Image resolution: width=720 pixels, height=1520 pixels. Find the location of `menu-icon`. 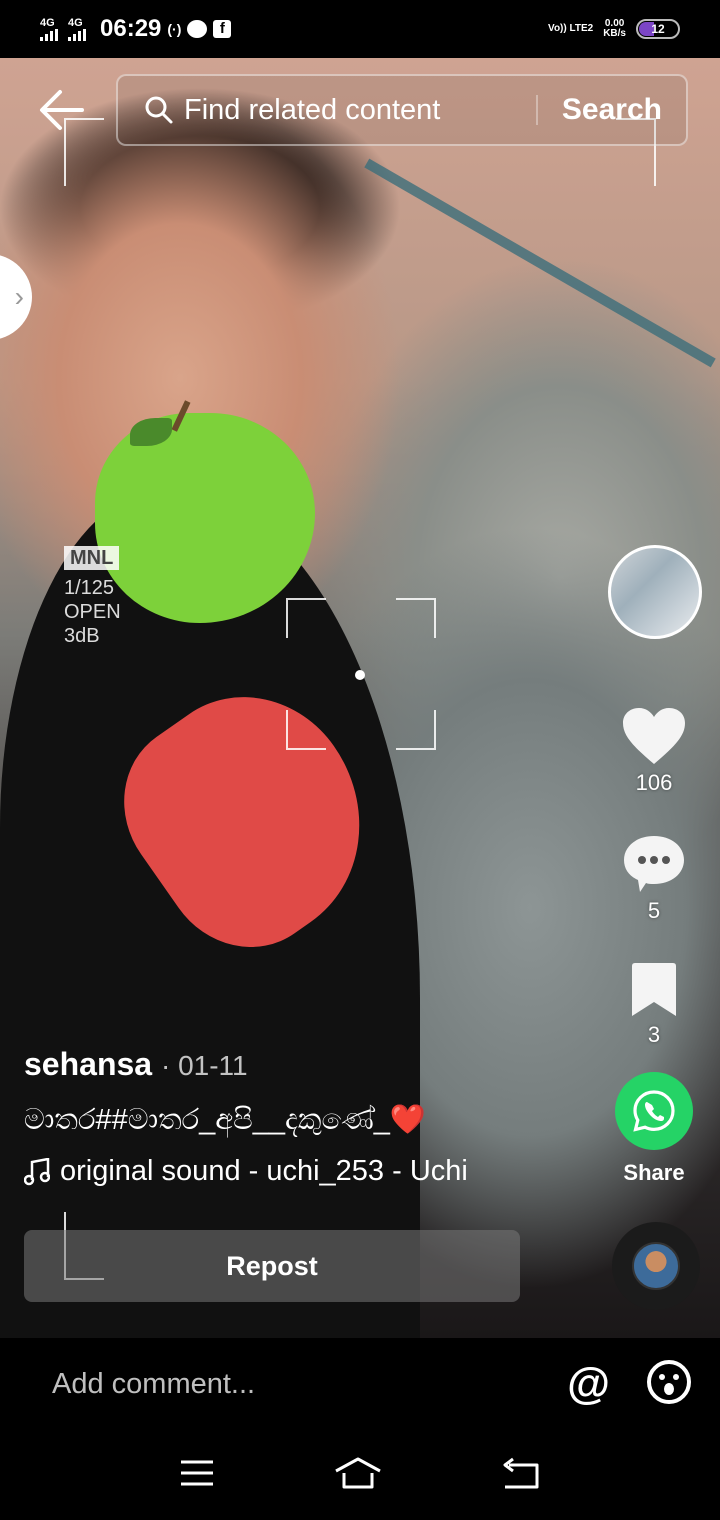

menu-icon is located at coordinates (197, 1475).